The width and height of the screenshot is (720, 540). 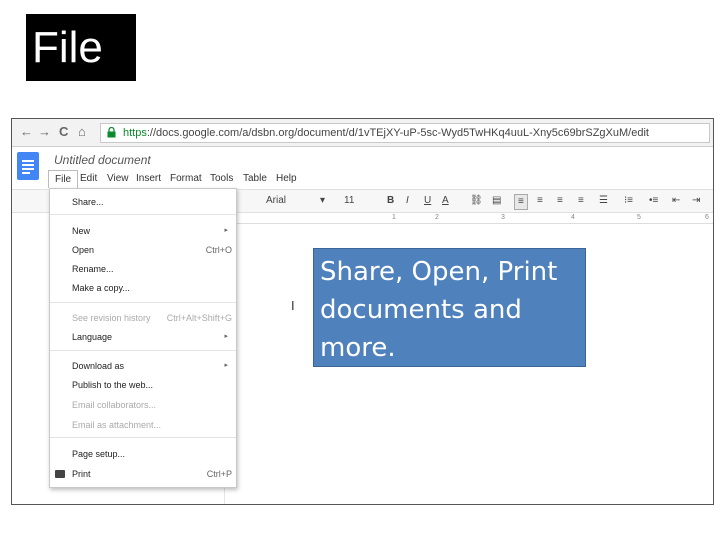 What do you see at coordinates (143, 231) in the screenshot?
I see `file-menu-new: New ▸` at bounding box center [143, 231].